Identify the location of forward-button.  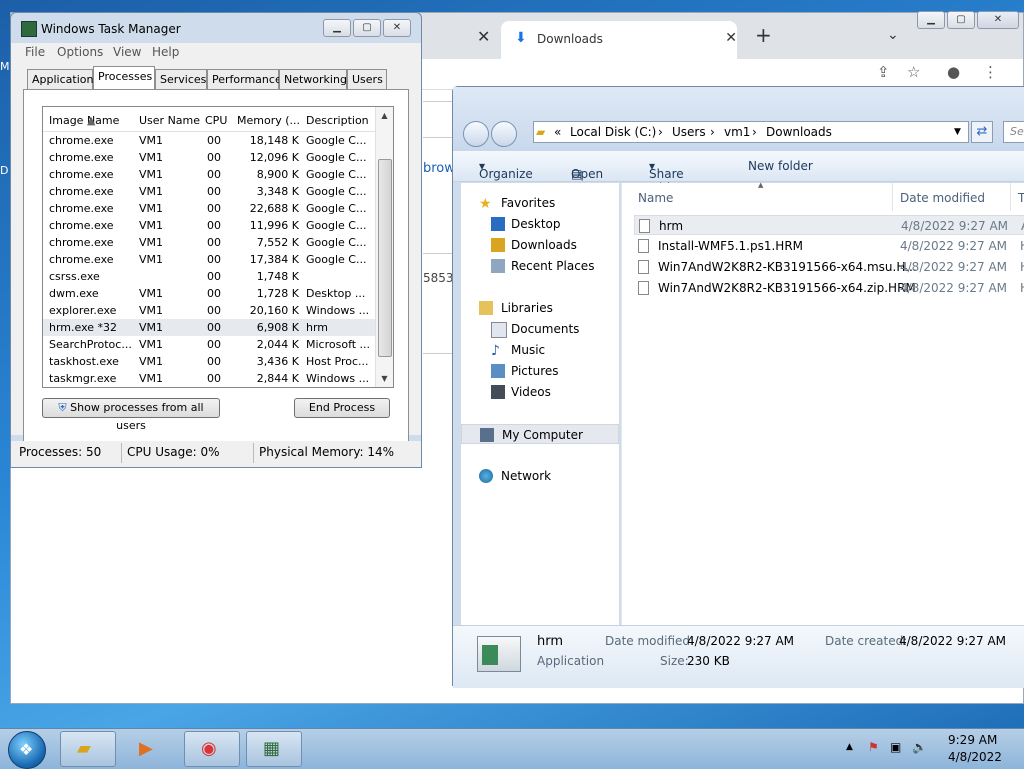
(504, 134).